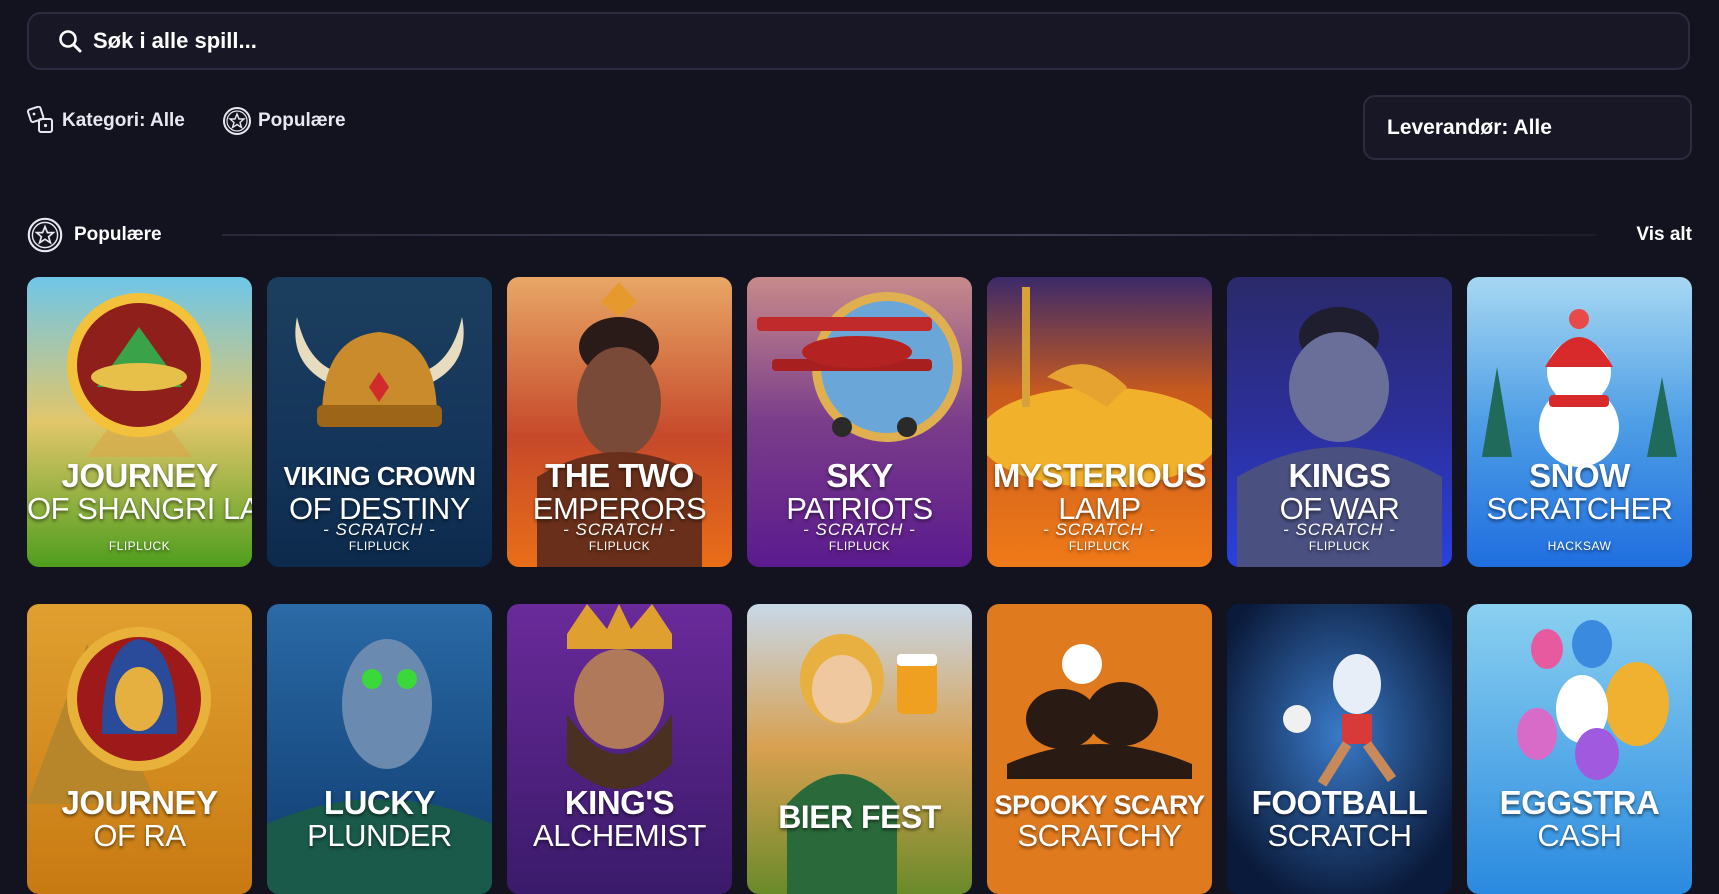  What do you see at coordinates (859, 817) in the screenshot?
I see `game-title: BIER FEST` at bounding box center [859, 817].